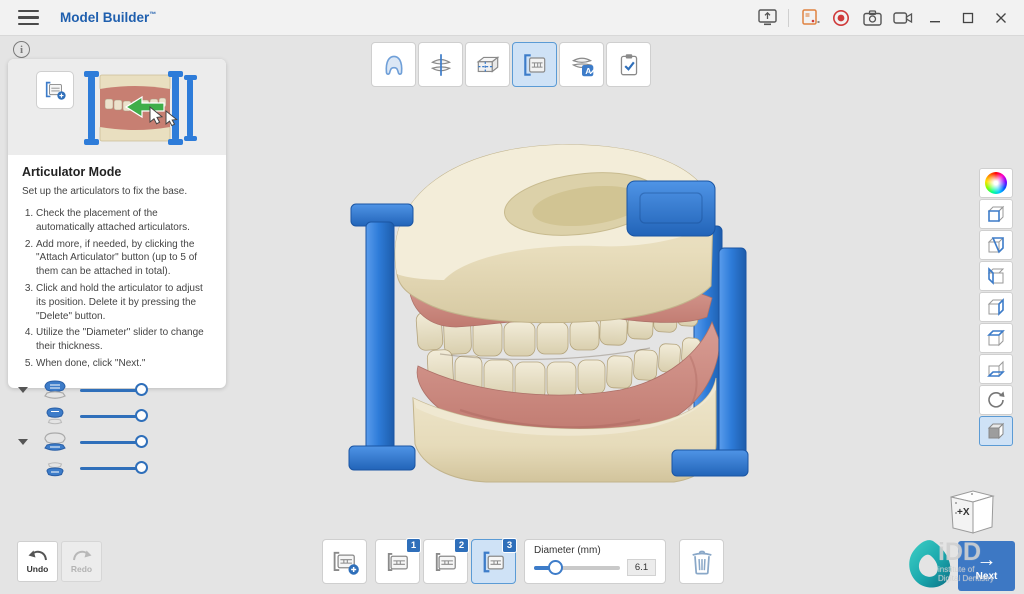 This screenshot has height=594, width=1024. Describe the element at coordinates (55, 416) in the screenshot. I see `upper-teeth-visibility-icon` at that location.